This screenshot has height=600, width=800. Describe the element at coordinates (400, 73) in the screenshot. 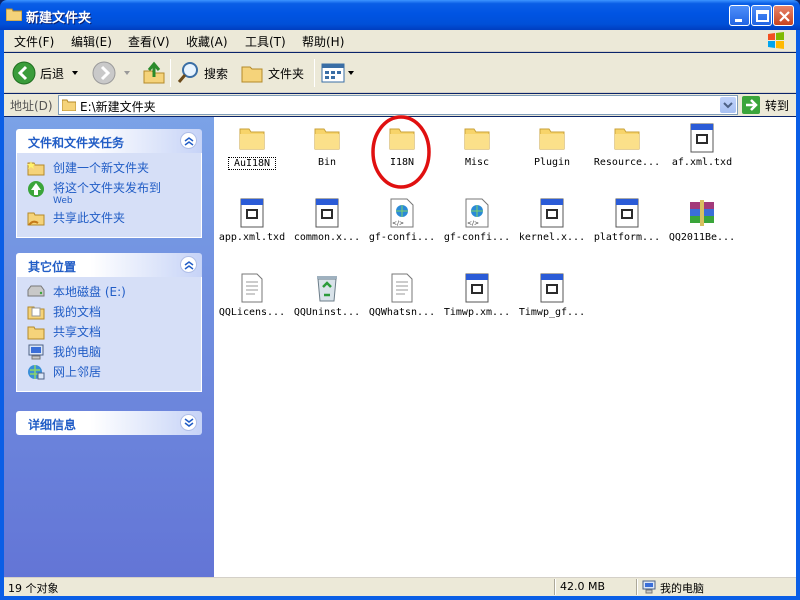

I see `toolbar: 后退 搜索 文件夹` at that location.